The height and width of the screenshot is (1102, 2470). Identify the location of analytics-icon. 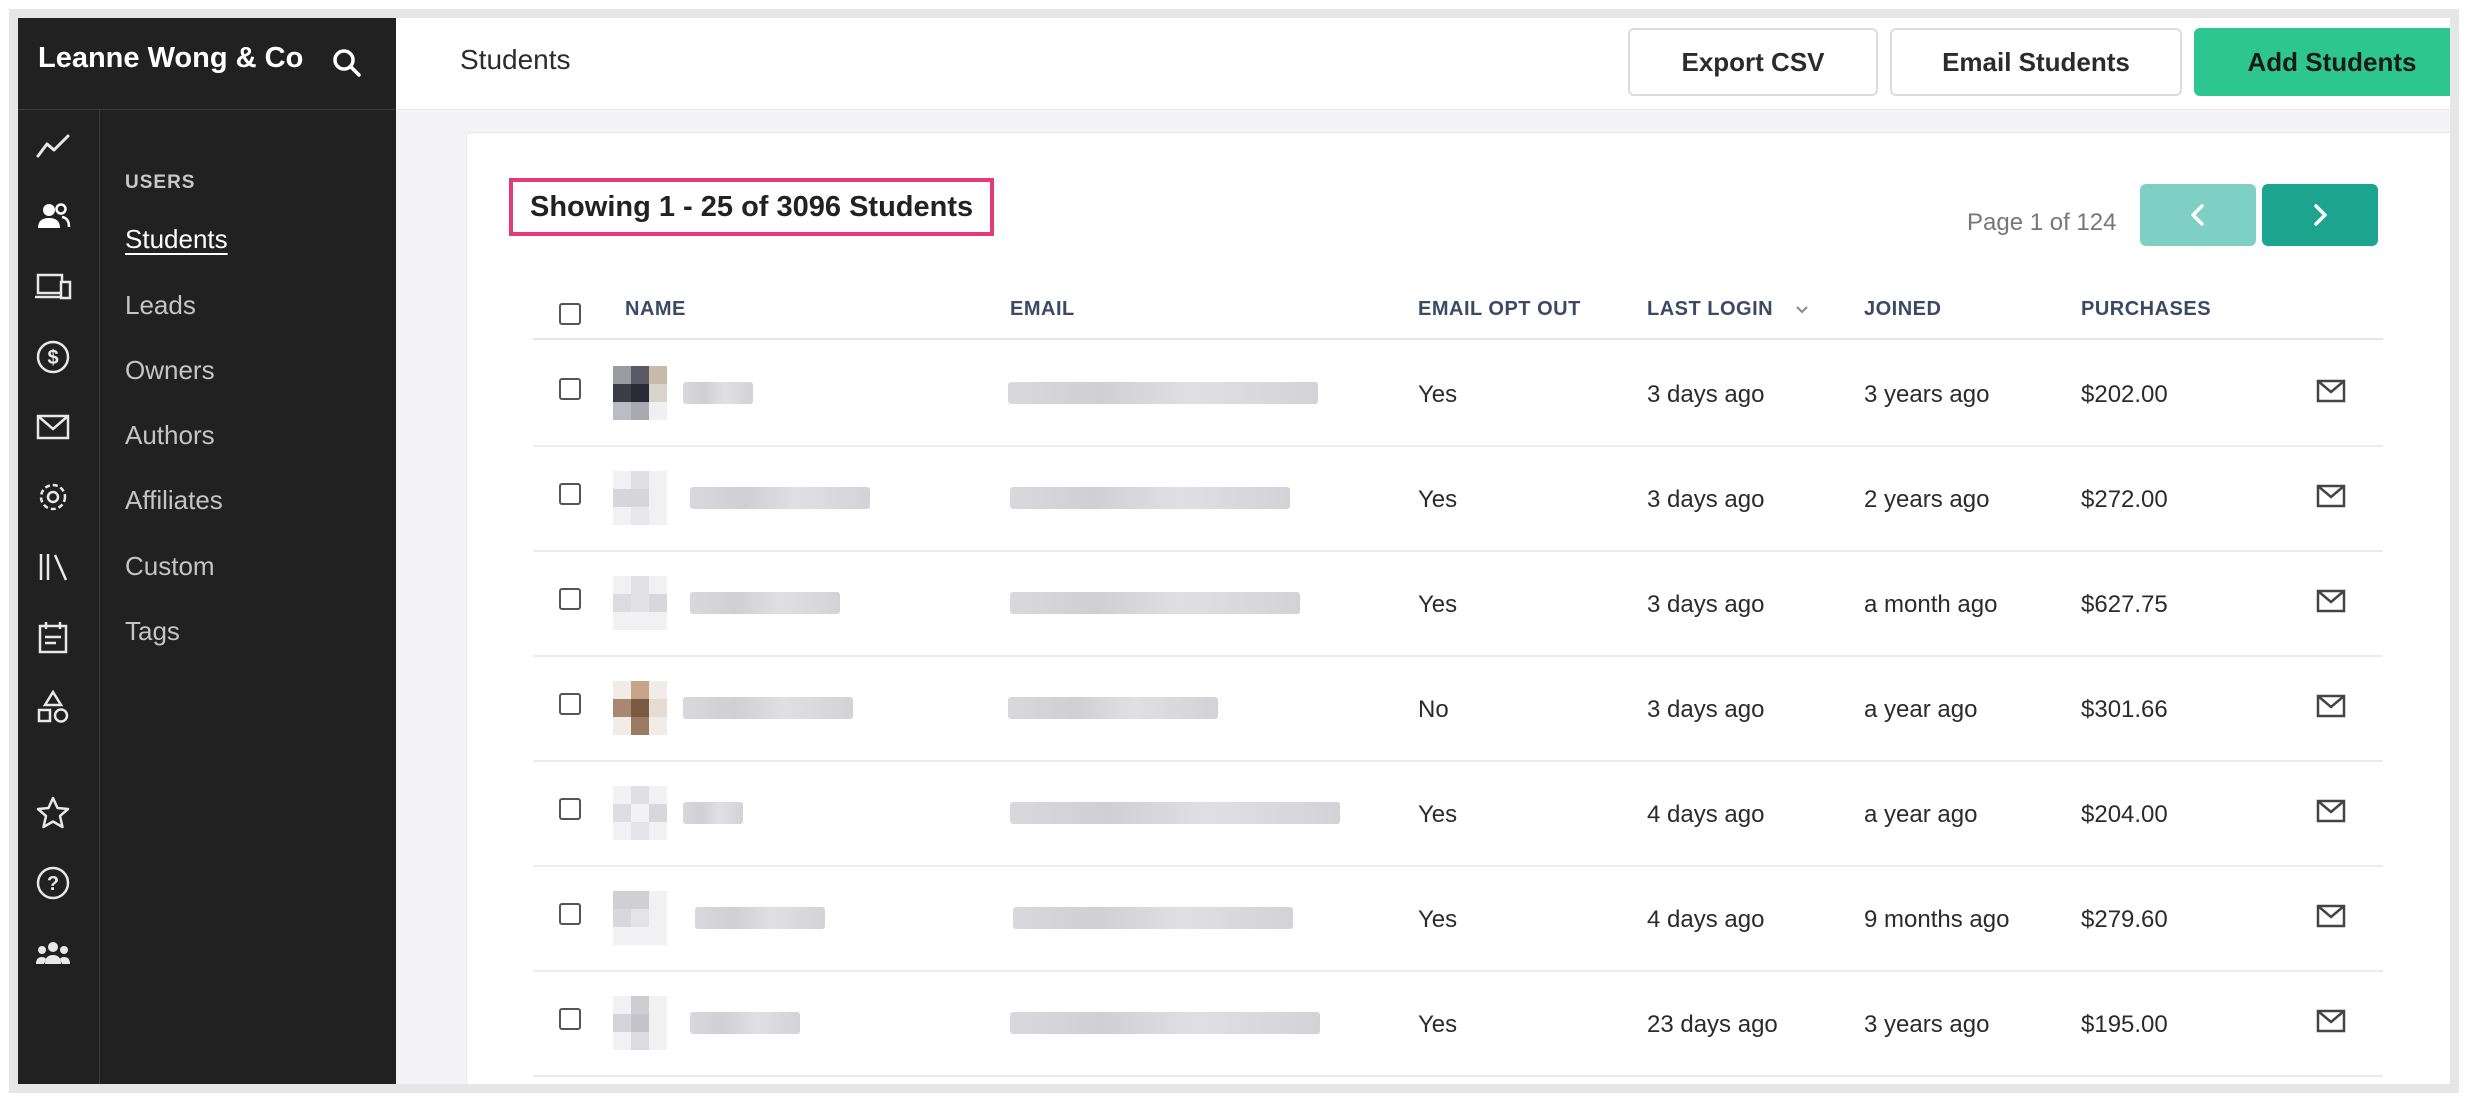
(53, 147).